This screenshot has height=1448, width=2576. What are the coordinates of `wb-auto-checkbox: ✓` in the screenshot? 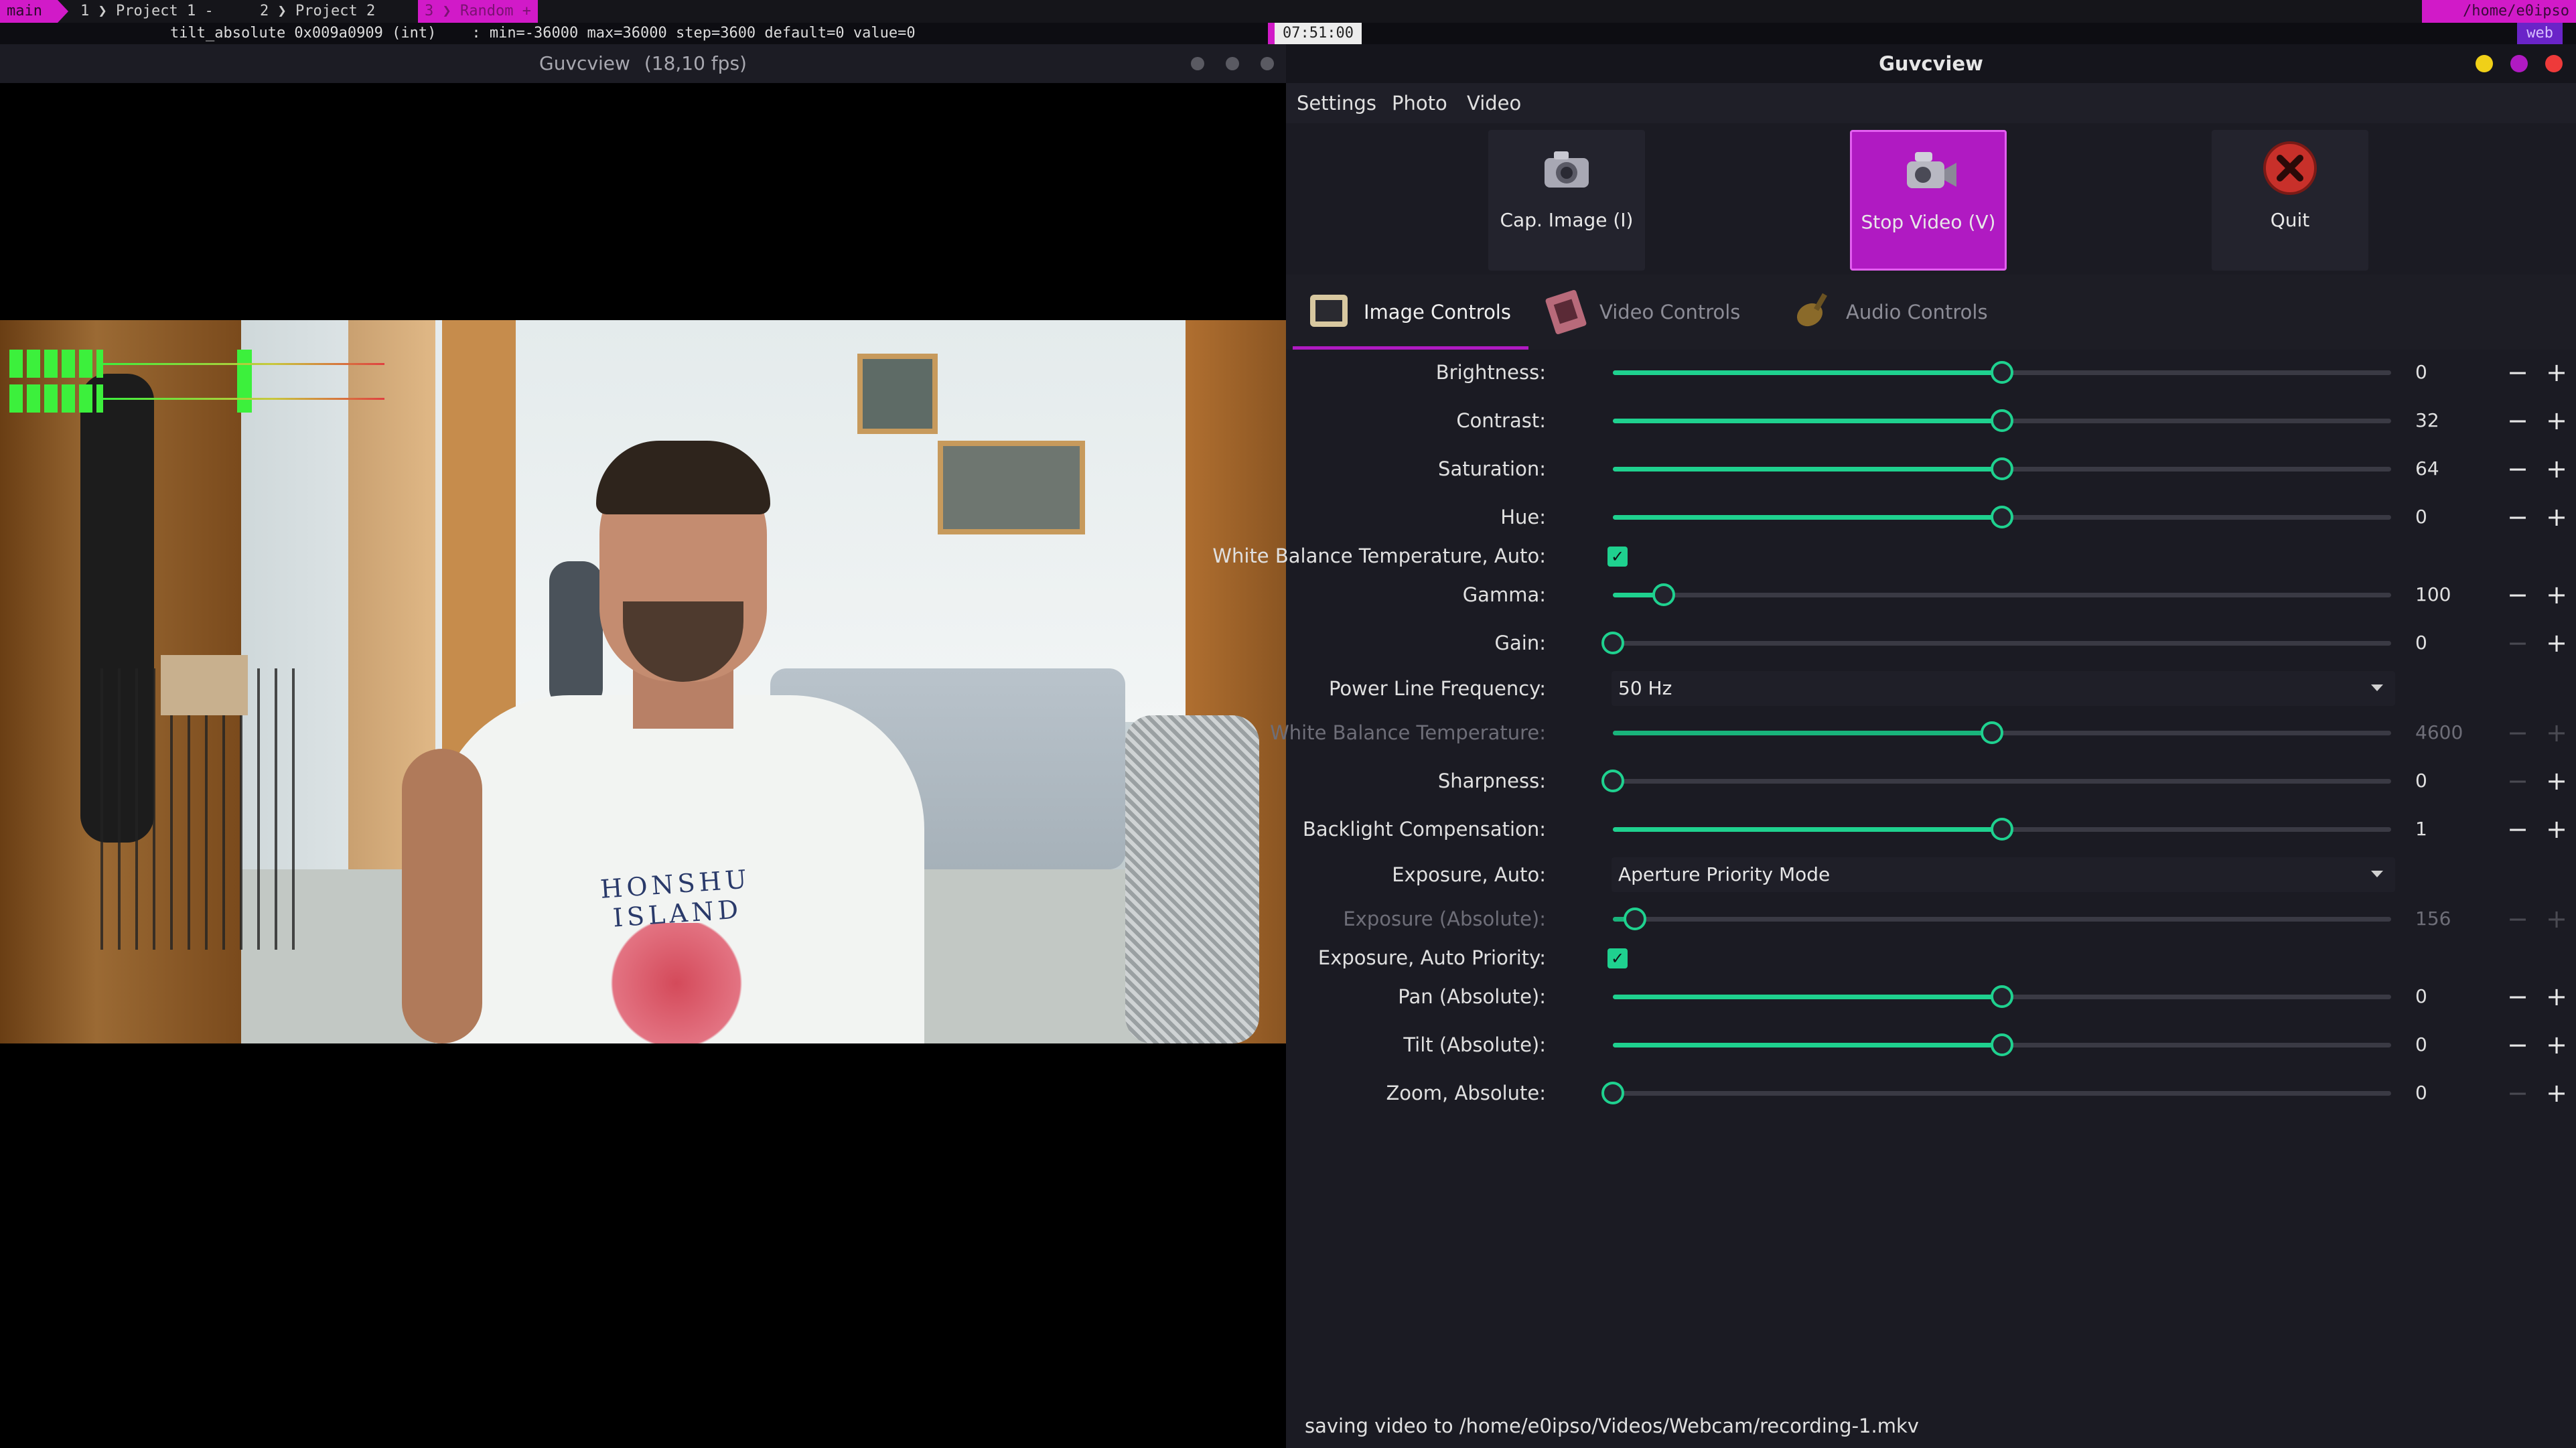 It's located at (1617, 557).